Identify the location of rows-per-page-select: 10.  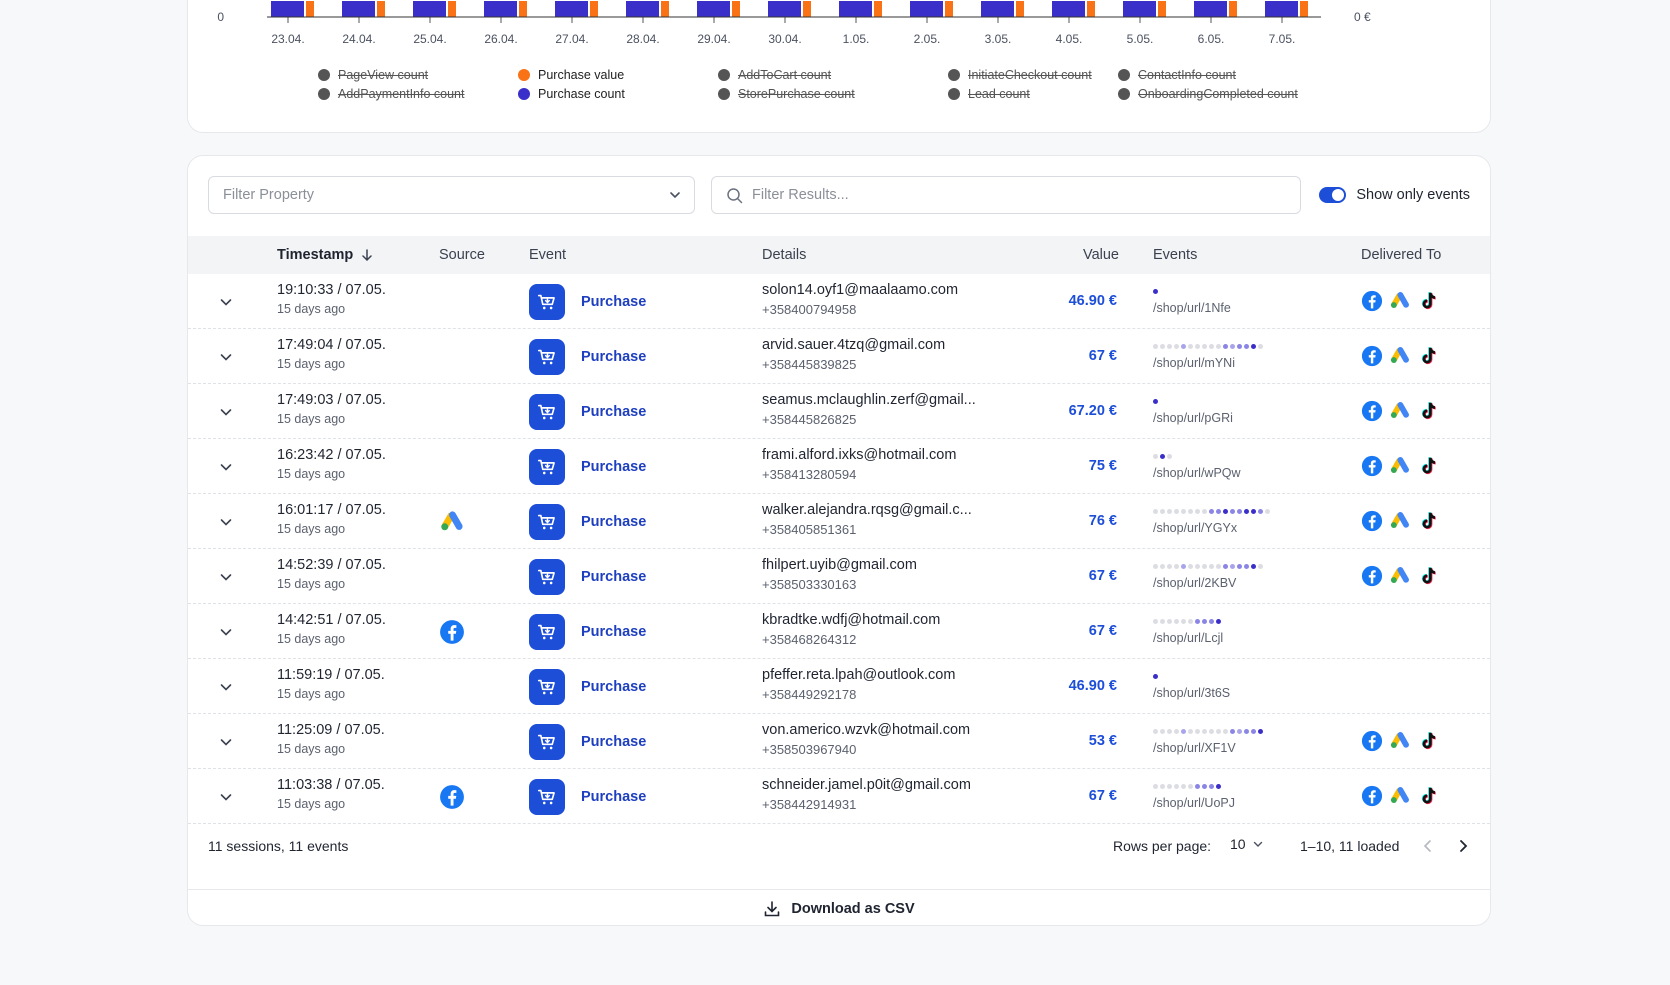
(1247, 844).